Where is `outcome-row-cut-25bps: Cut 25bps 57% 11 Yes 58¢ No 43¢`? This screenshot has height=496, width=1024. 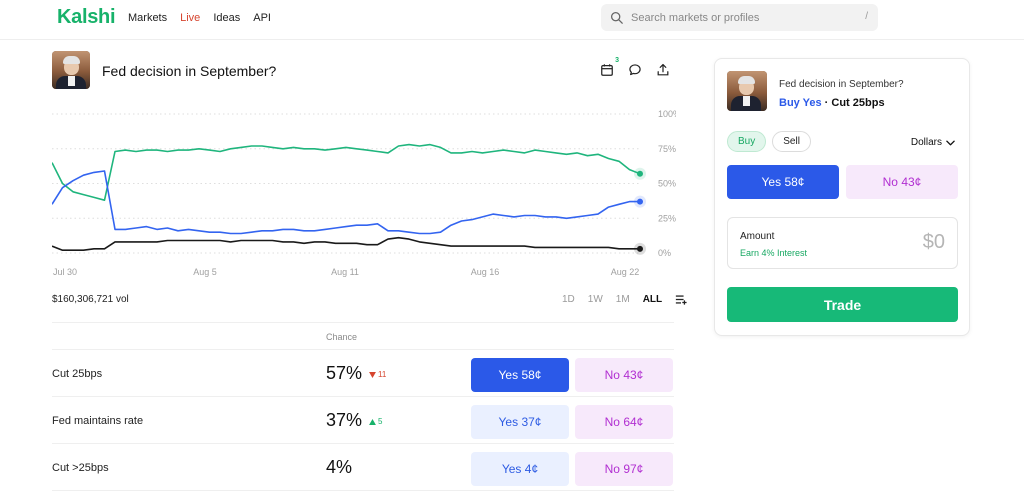 outcome-row-cut-25bps: Cut 25bps 57% 11 Yes 58¢ No 43¢ is located at coordinates (363, 374).